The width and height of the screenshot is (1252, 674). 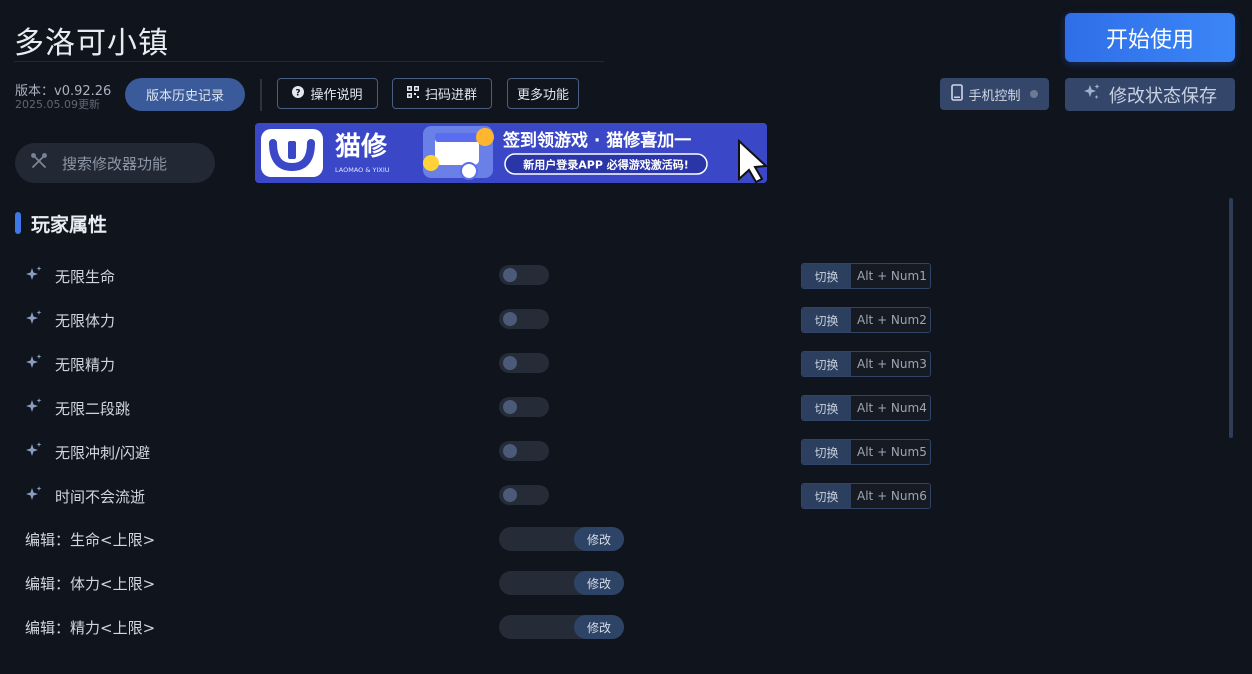 I want to click on section-title: 玩家属性, so click(x=69, y=224).